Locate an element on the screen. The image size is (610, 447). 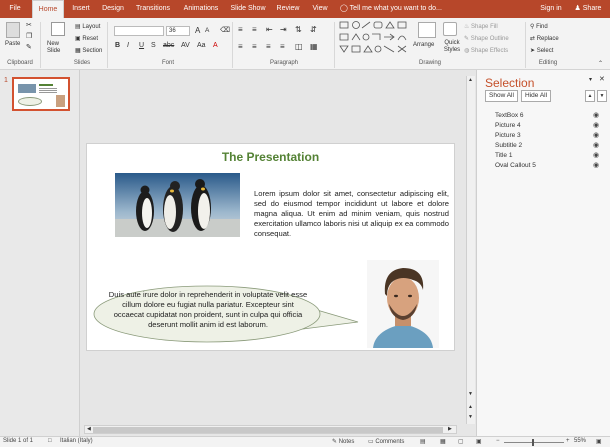
clear-format-icon: ⌫ is located at coordinates (225, 30).